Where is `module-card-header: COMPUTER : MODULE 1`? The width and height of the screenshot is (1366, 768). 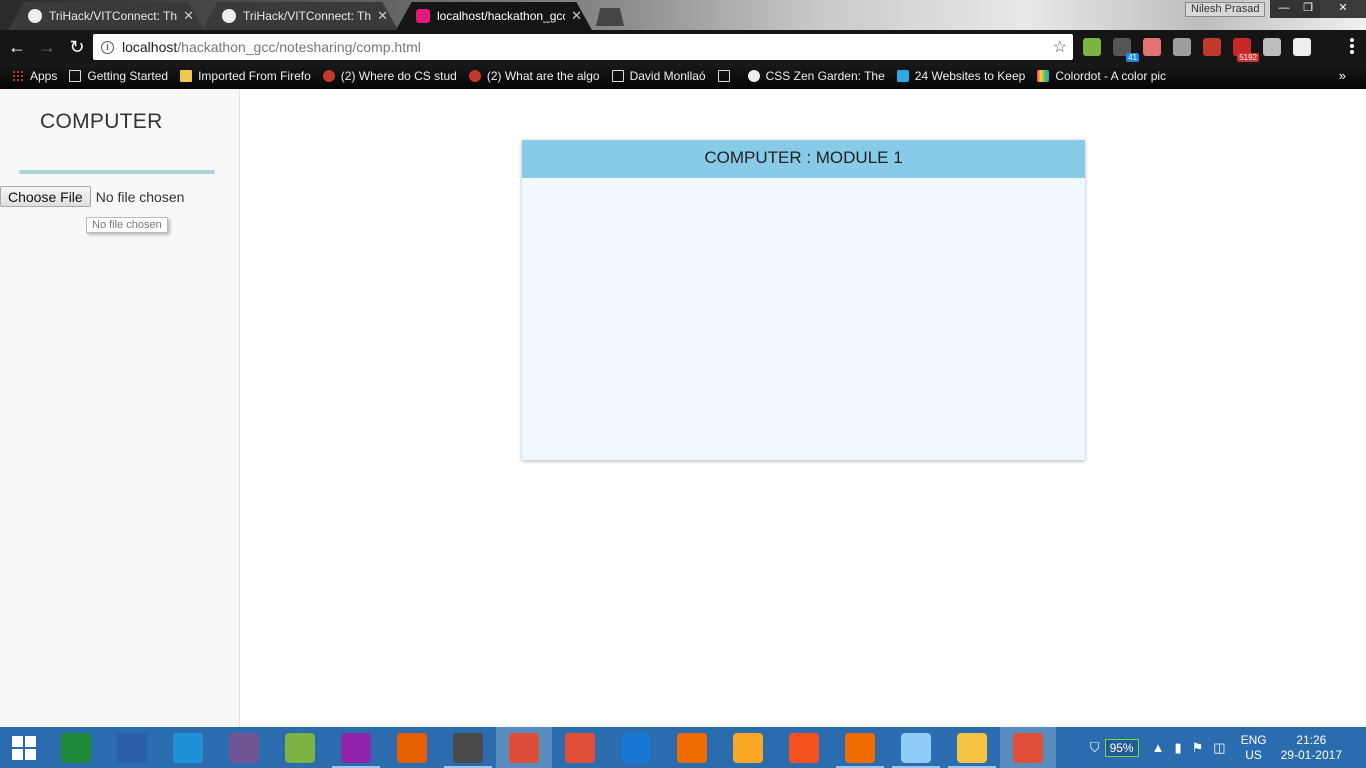
module-card-header: COMPUTER : MODULE 1 is located at coordinates (803, 159).